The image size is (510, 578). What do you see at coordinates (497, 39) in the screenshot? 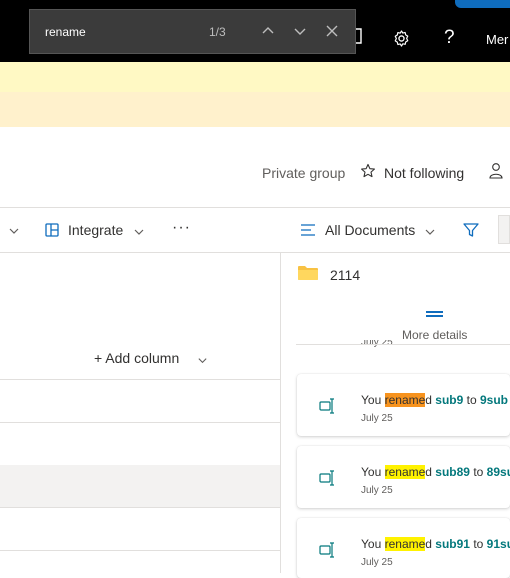
I see `user-name: Mer` at bounding box center [497, 39].